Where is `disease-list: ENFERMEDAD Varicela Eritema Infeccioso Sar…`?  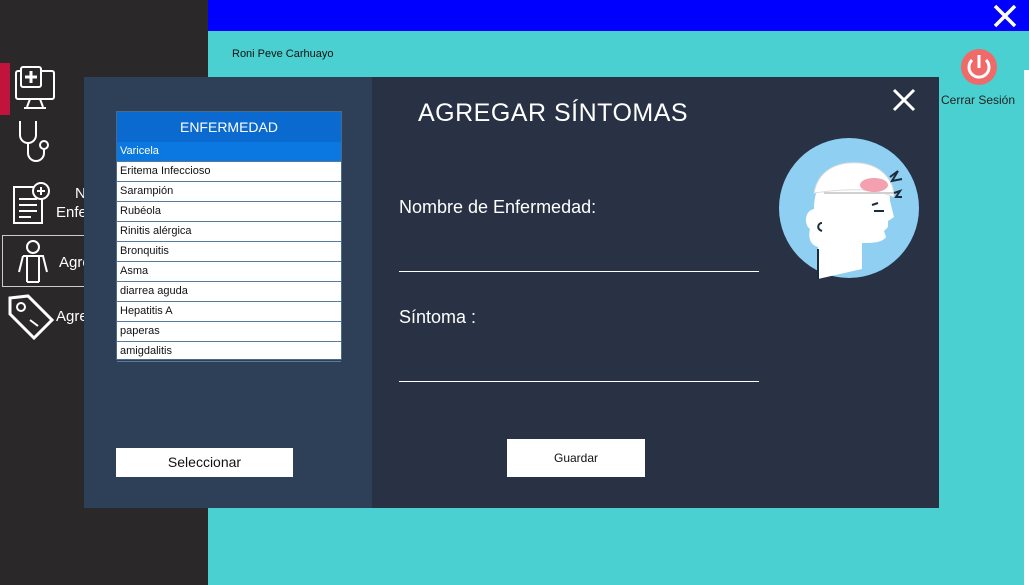 disease-list: ENFERMEDAD Varicela Eritema Infeccioso Sar… is located at coordinates (229, 236).